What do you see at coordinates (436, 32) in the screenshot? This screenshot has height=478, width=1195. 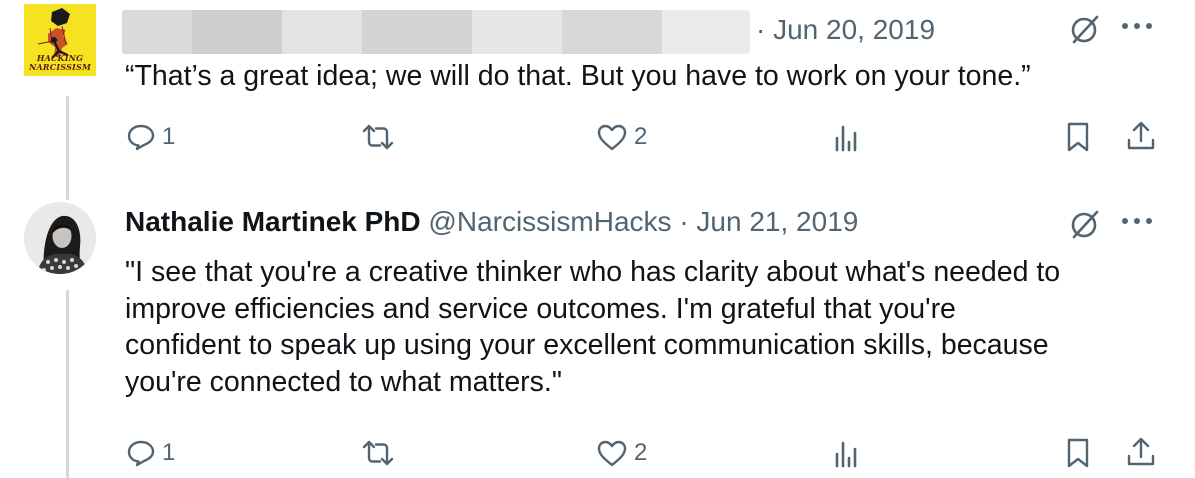 I see `redacted-author` at bounding box center [436, 32].